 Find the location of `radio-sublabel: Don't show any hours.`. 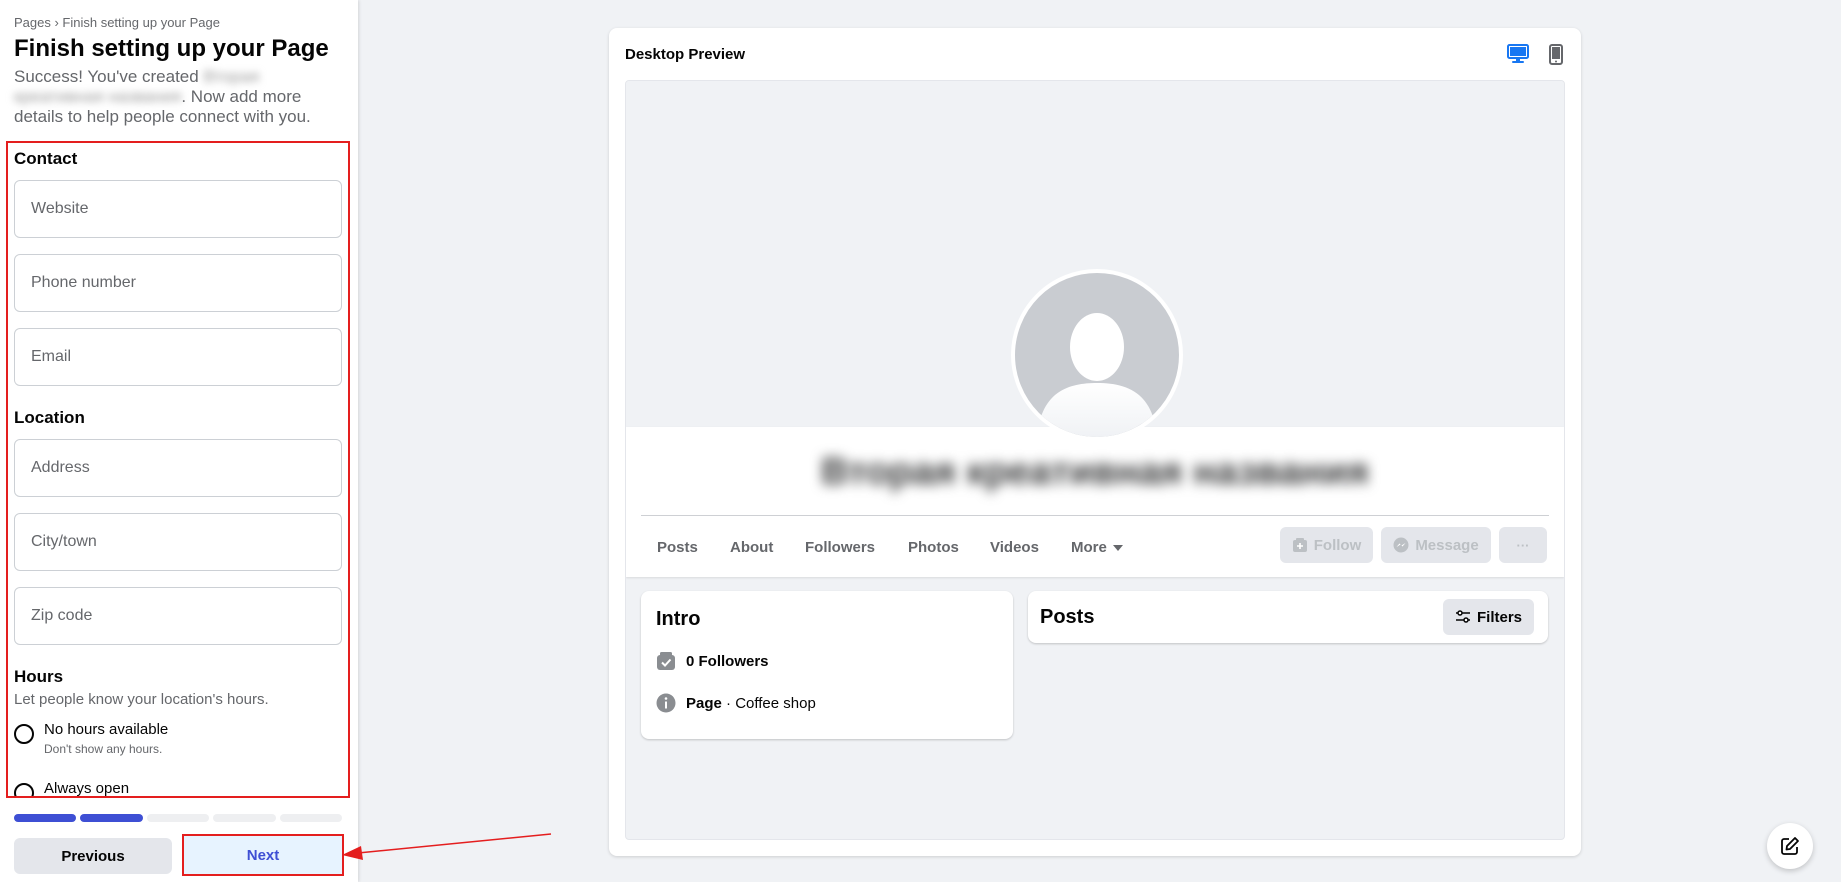

radio-sublabel: Don't show any hours. is located at coordinates (103, 749).